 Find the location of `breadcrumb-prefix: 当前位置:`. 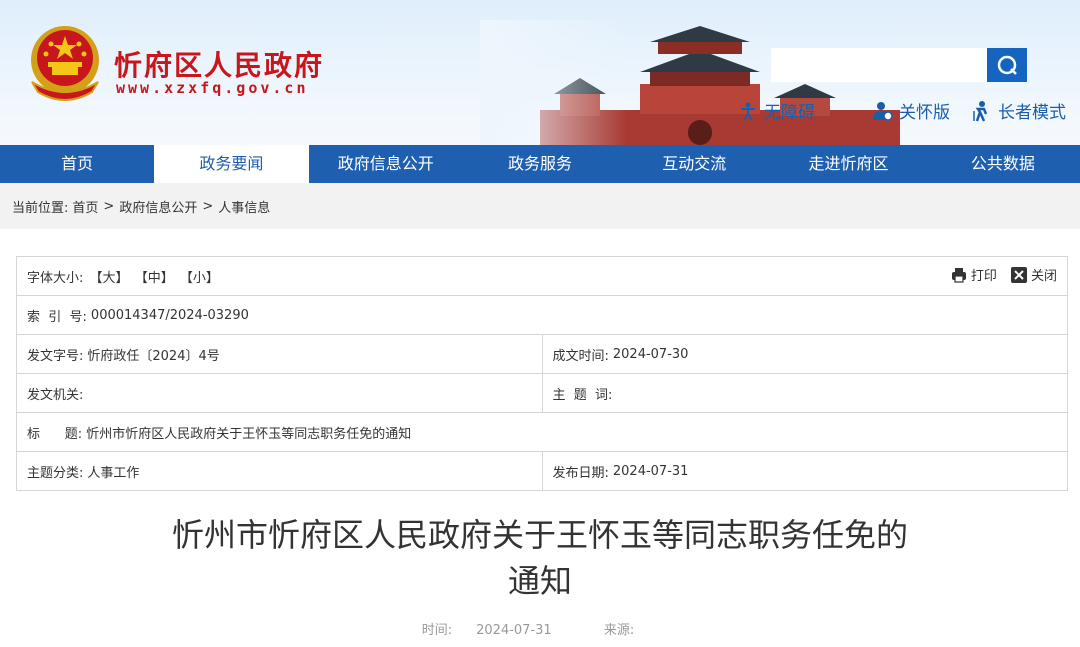

breadcrumb-prefix: 当前位置: is located at coordinates (40, 208).